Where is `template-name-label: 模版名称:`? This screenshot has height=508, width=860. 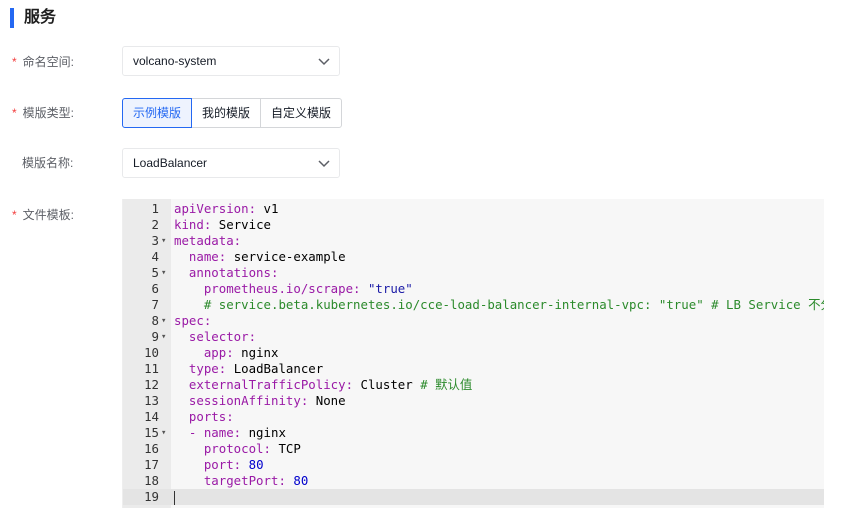 template-name-label: 模版名称: is located at coordinates (48, 163).